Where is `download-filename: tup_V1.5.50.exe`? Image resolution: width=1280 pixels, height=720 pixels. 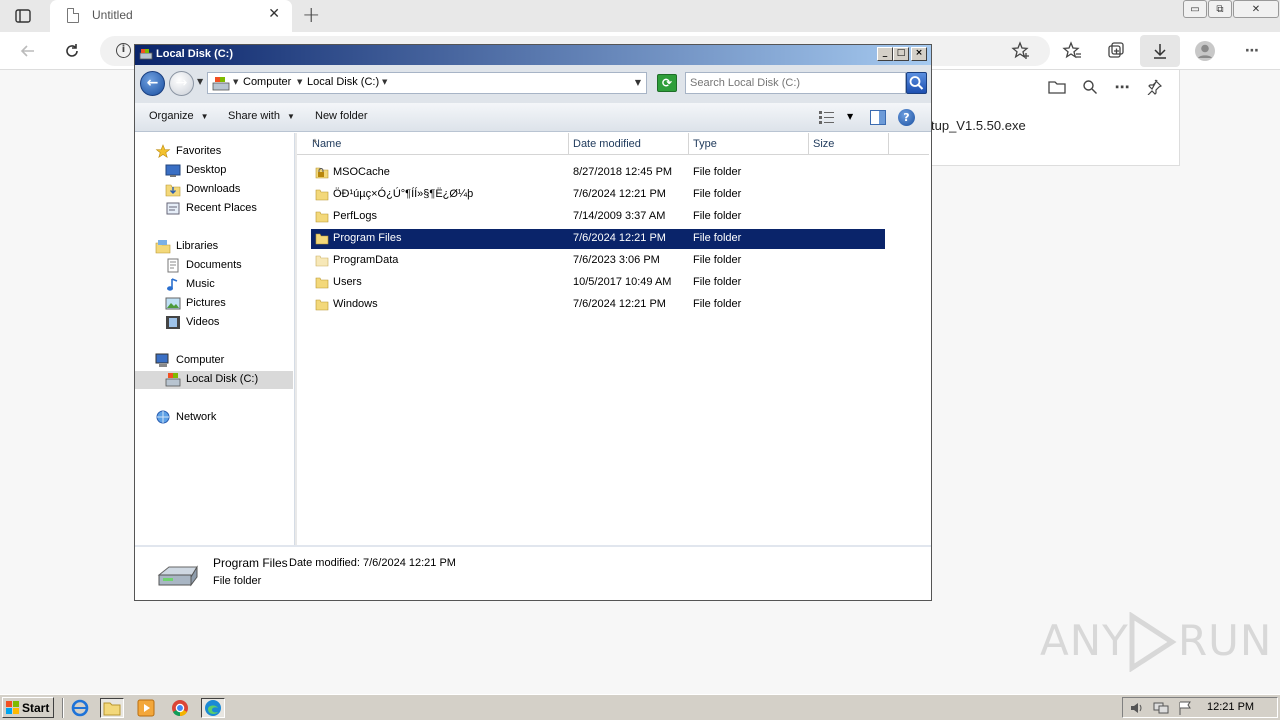
download-filename: tup_V1.5.50.exe is located at coordinates (978, 125).